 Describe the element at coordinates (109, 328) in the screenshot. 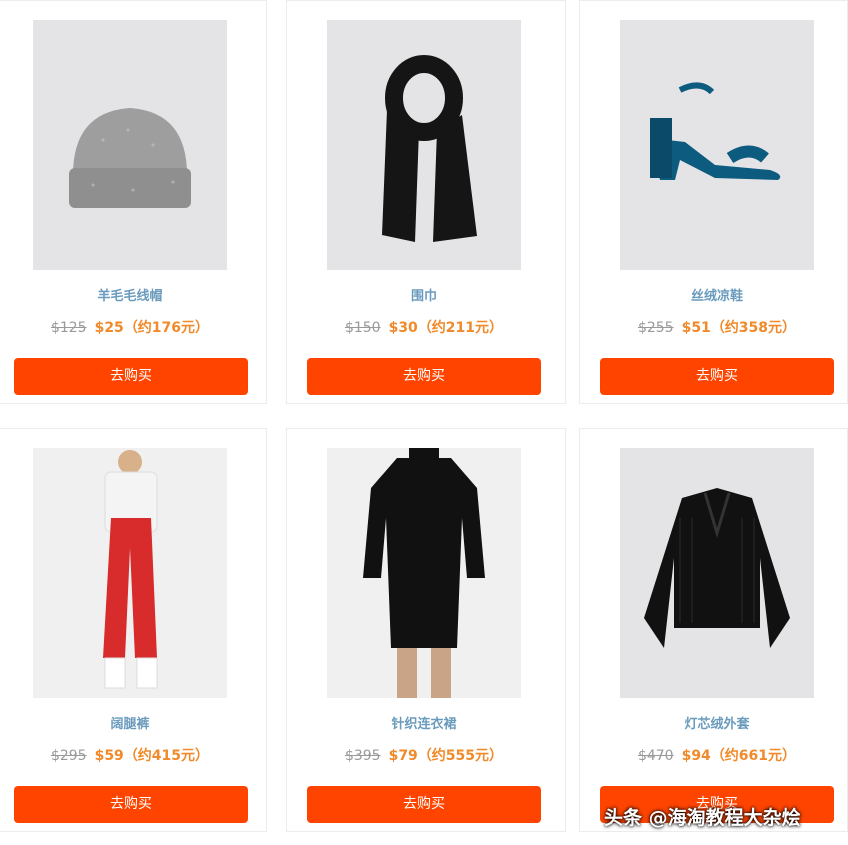

I see `sale-price: $25` at that location.